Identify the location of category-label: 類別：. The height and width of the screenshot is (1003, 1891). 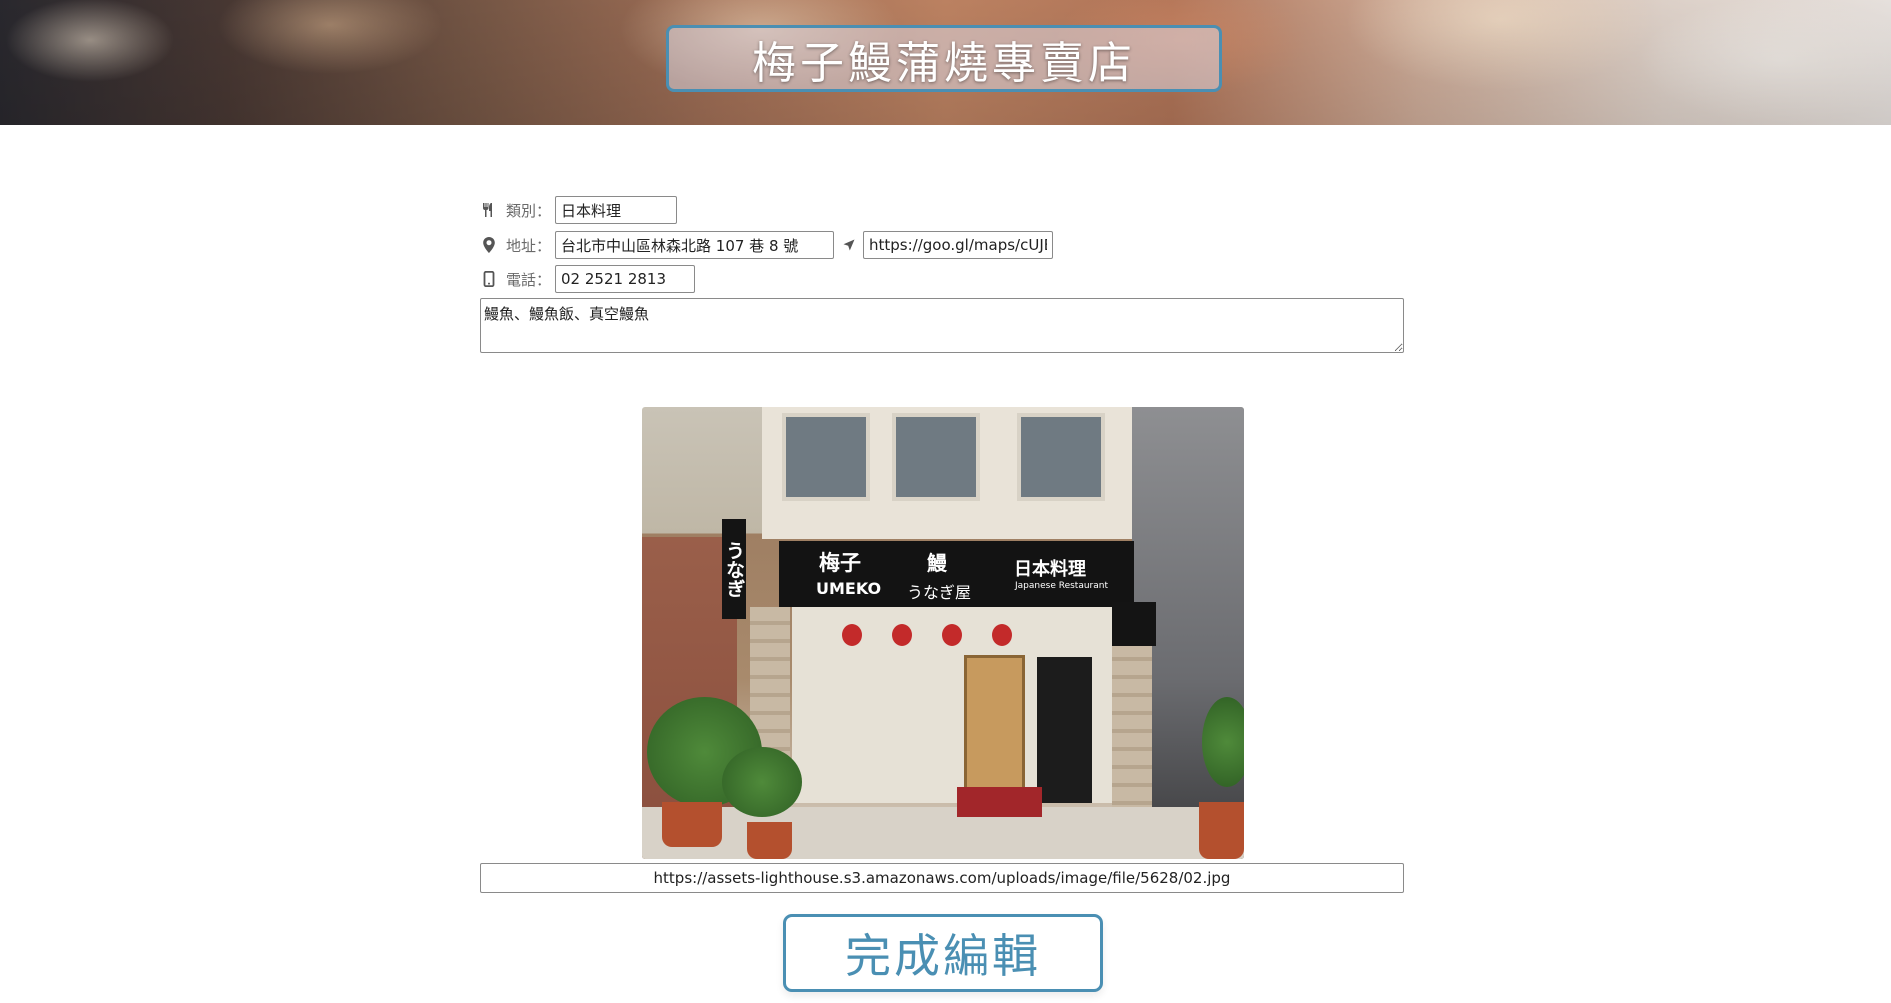
(529, 210).